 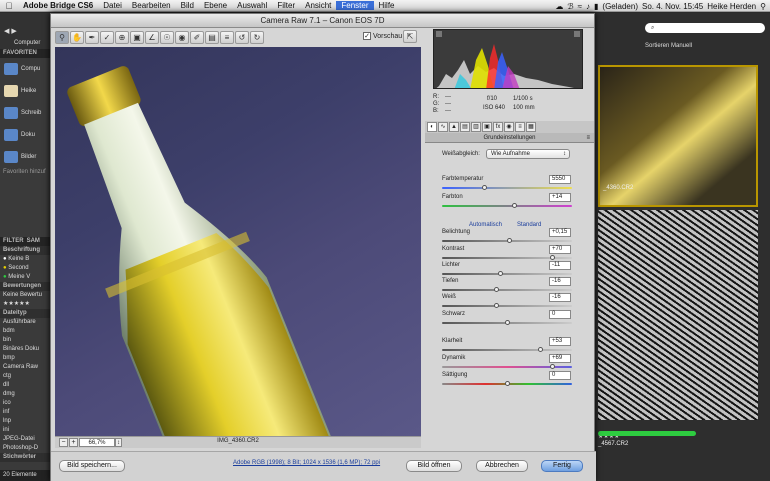 What do you see at coordinates (588, 138) in the screenshot?
I see `panel-menu-icon: ≡` at bounding box center [588, 138].